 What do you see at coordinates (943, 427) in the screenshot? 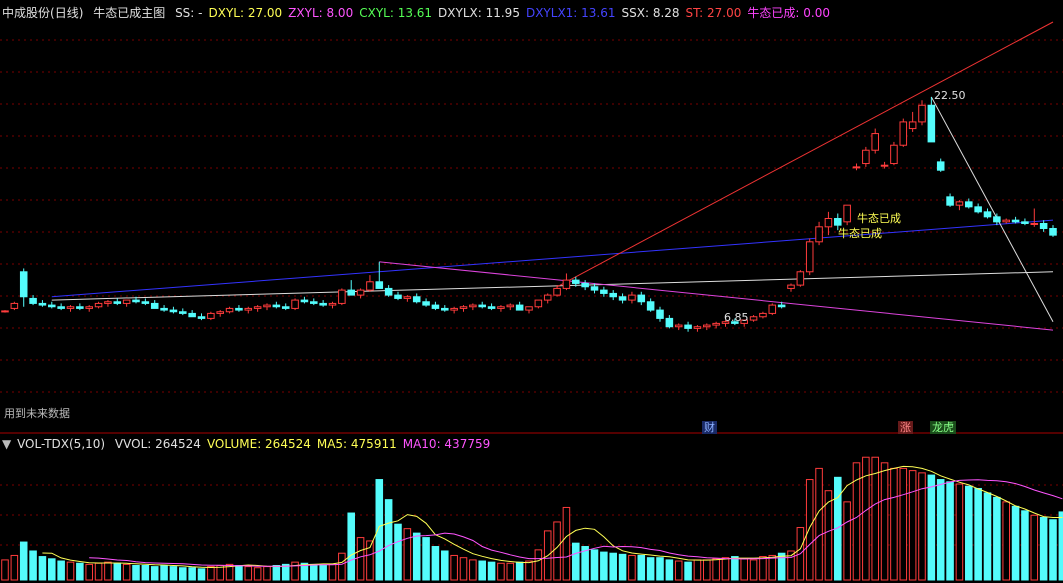
I see `event-tag-dragon-tiger: 龙虎` at bounding box center [943, 427].